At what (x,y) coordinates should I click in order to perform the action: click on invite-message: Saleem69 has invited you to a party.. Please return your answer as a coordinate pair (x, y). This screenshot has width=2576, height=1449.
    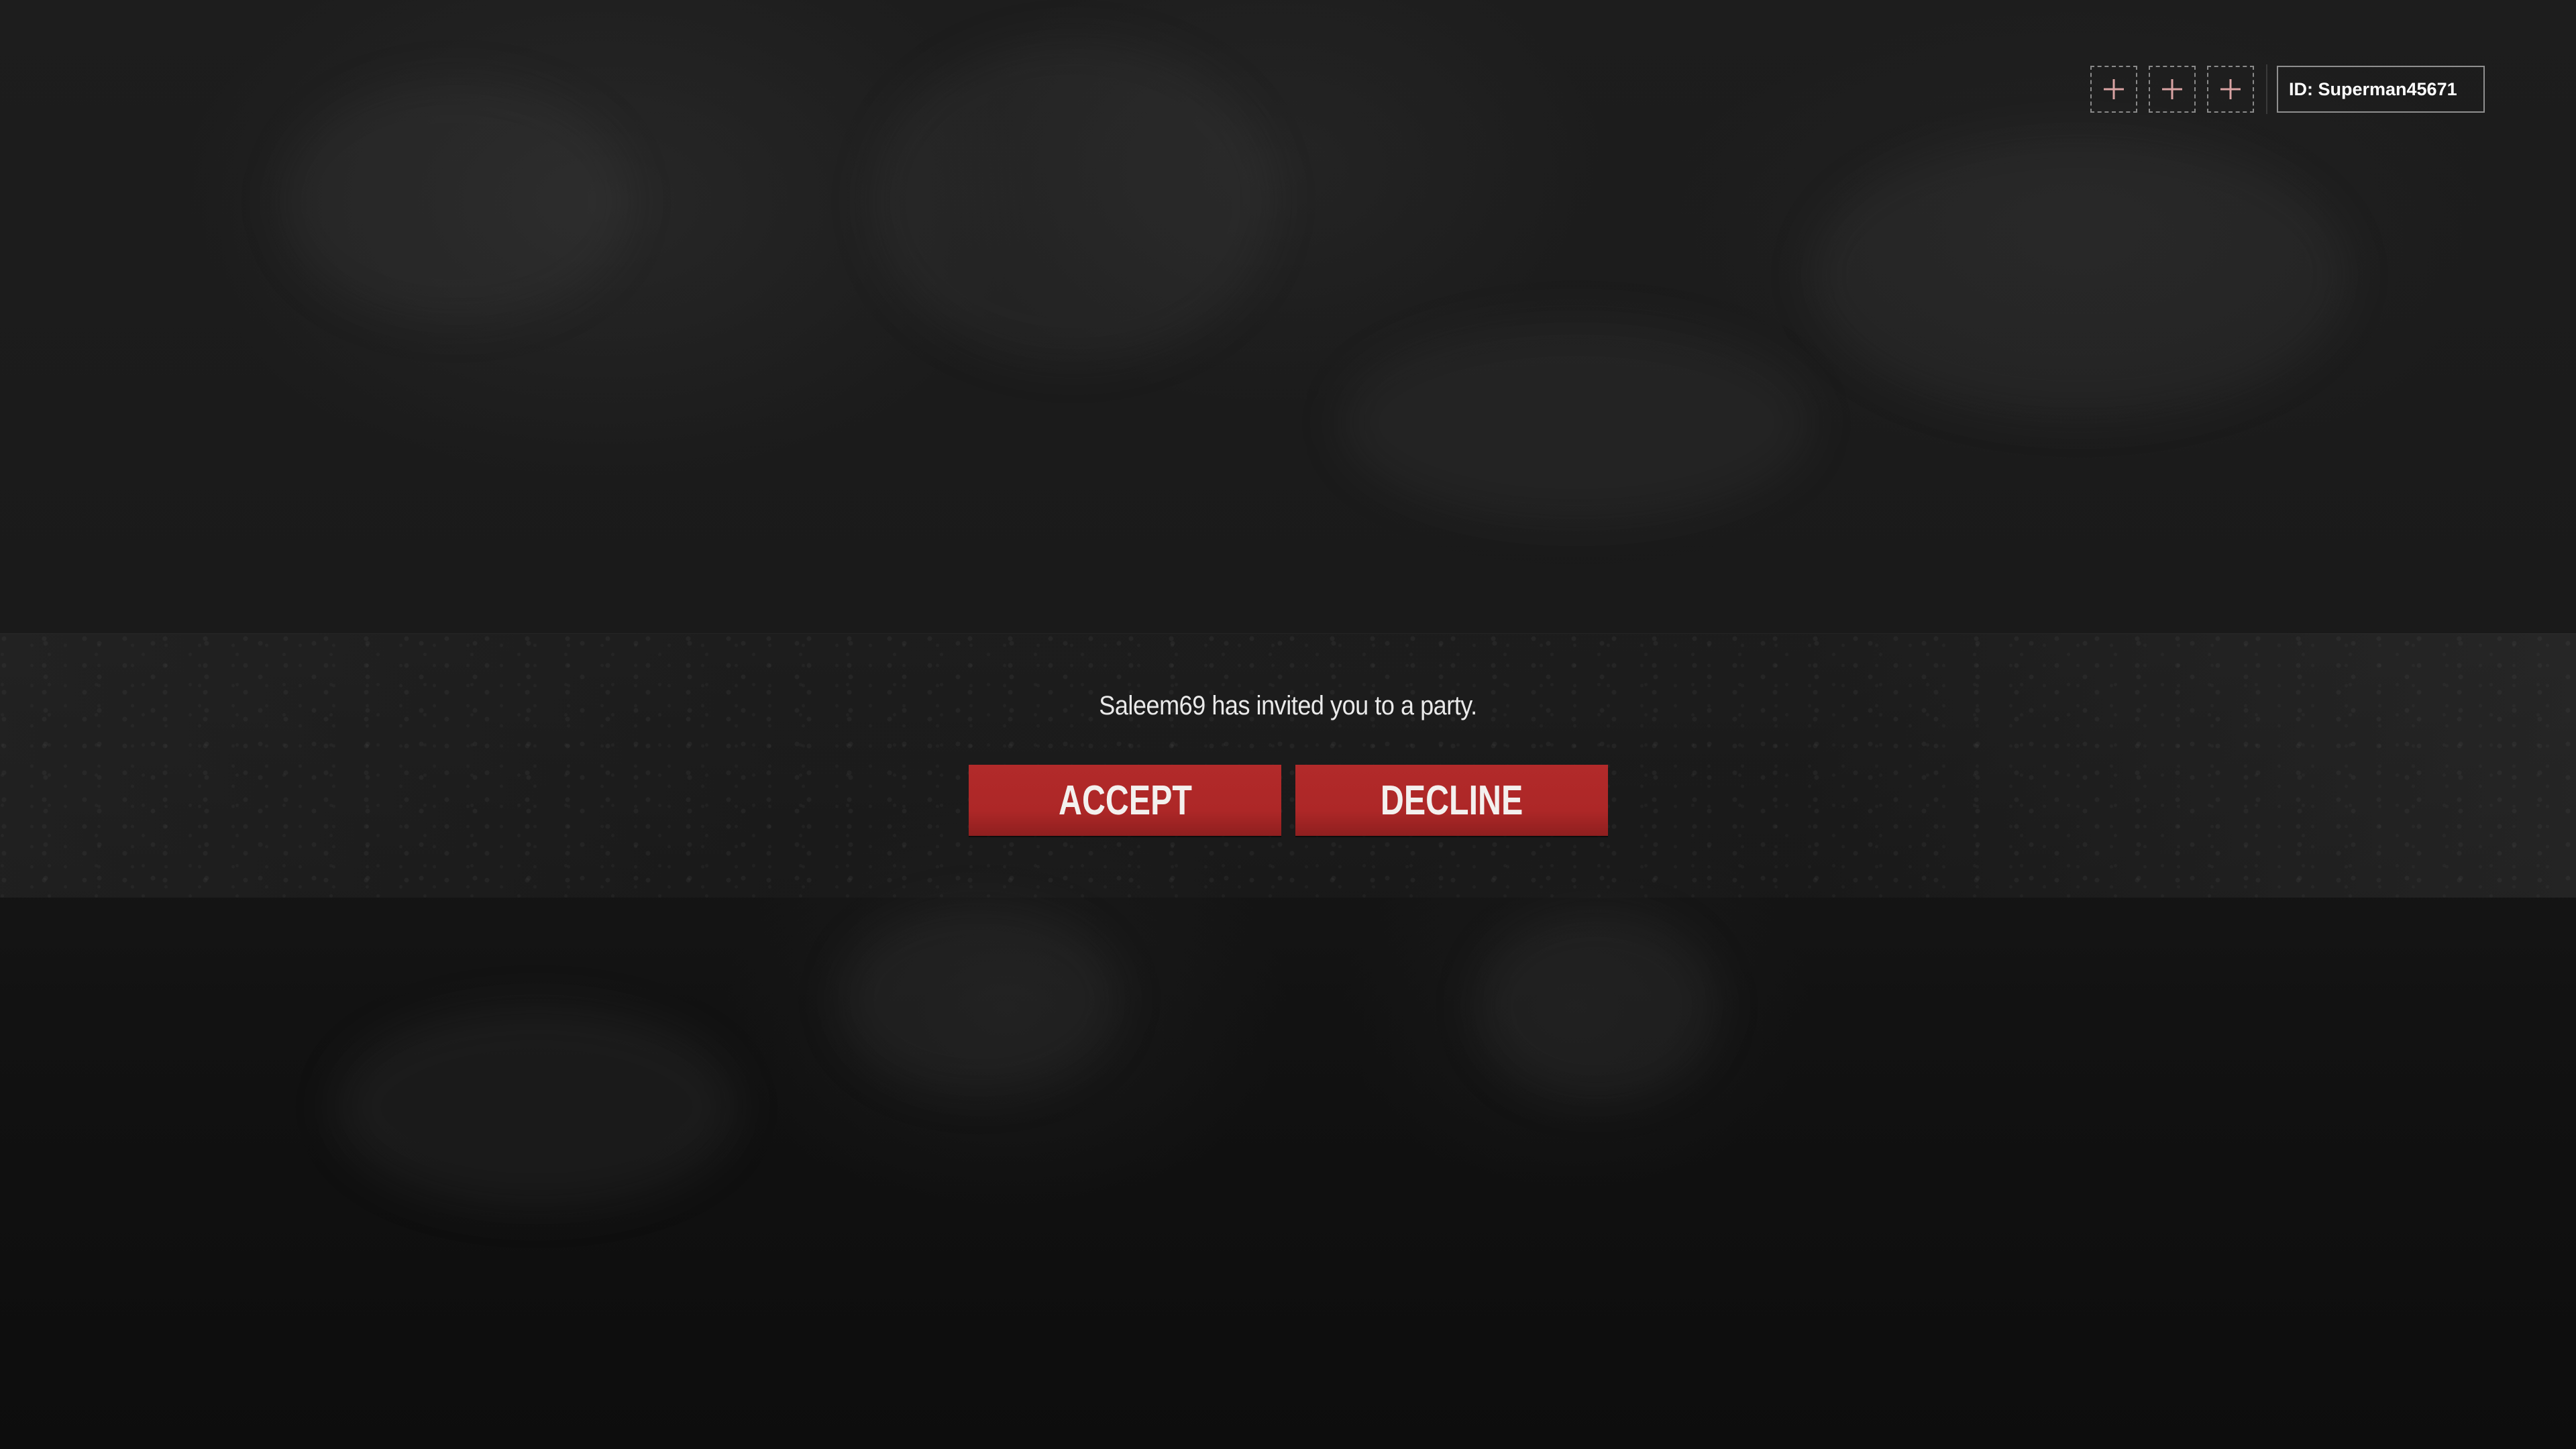
    Looking at the image, I should click on (1288, 705).